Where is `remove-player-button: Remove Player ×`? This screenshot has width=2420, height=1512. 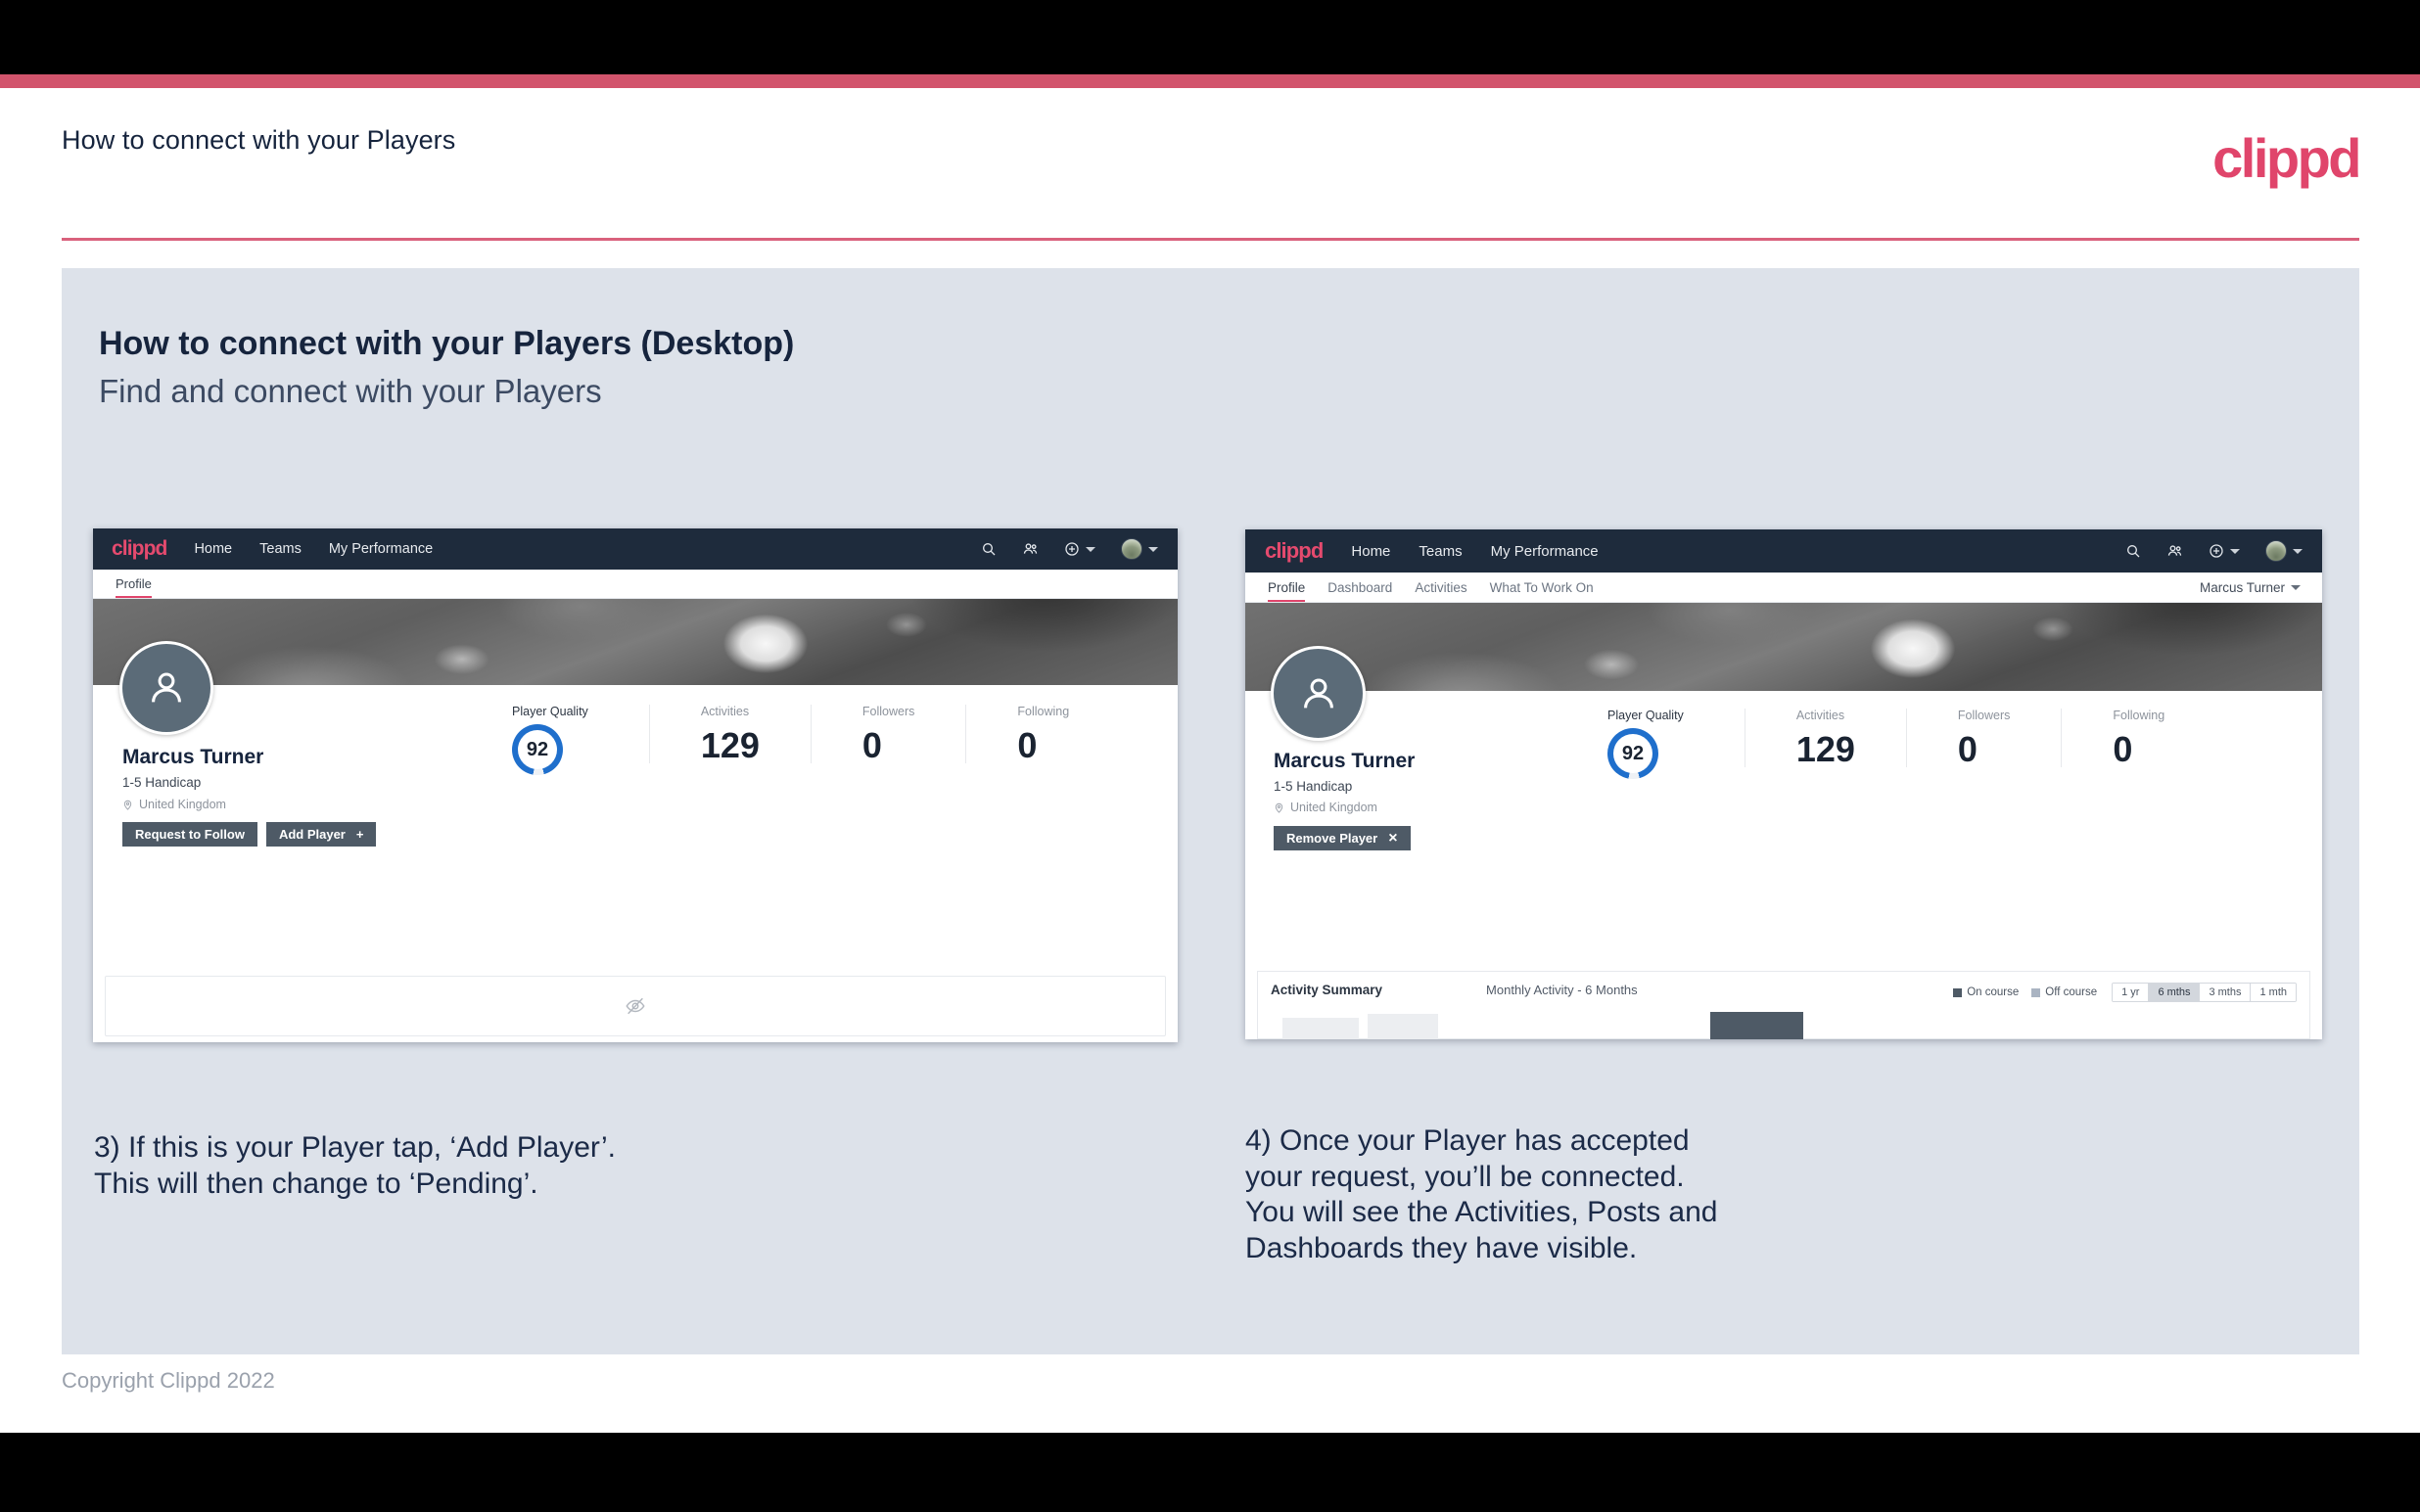
remove-player-button: Remove Player × is located at coordinates (1342, 838).